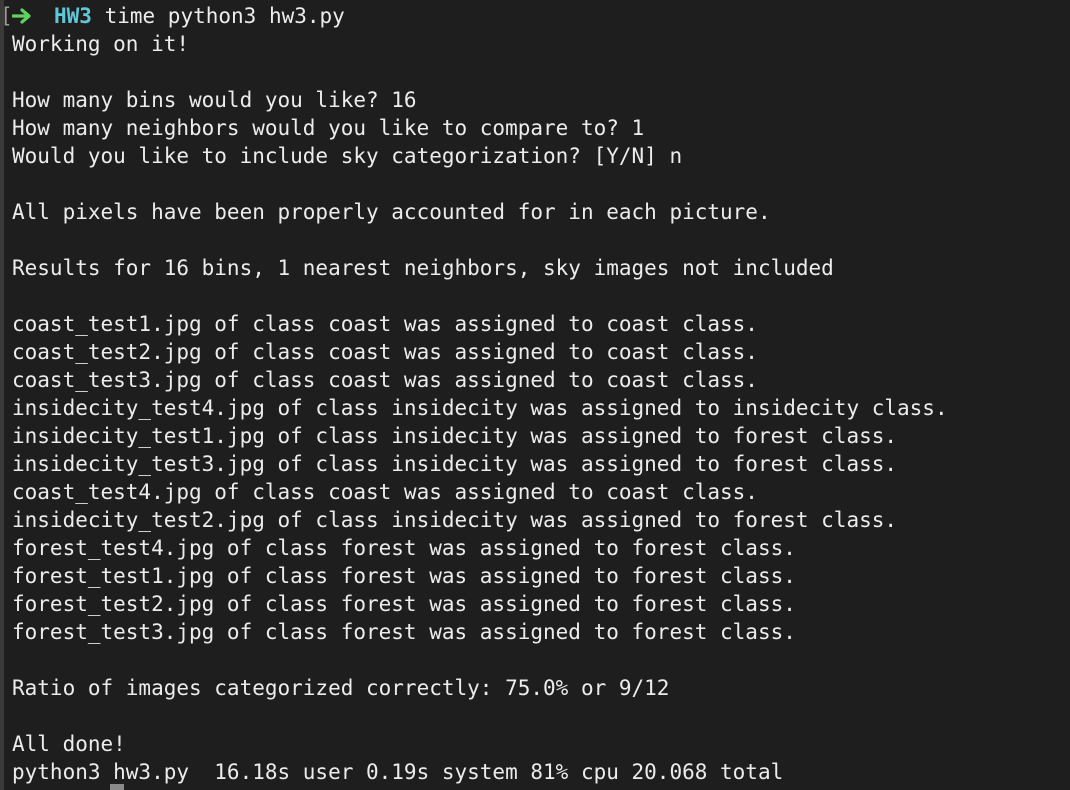 The height and width of the screenshot is (790, 1070). Describe the element at coordinates (69, 744) in the screenshot. I see `output-line: All done!` at that location.